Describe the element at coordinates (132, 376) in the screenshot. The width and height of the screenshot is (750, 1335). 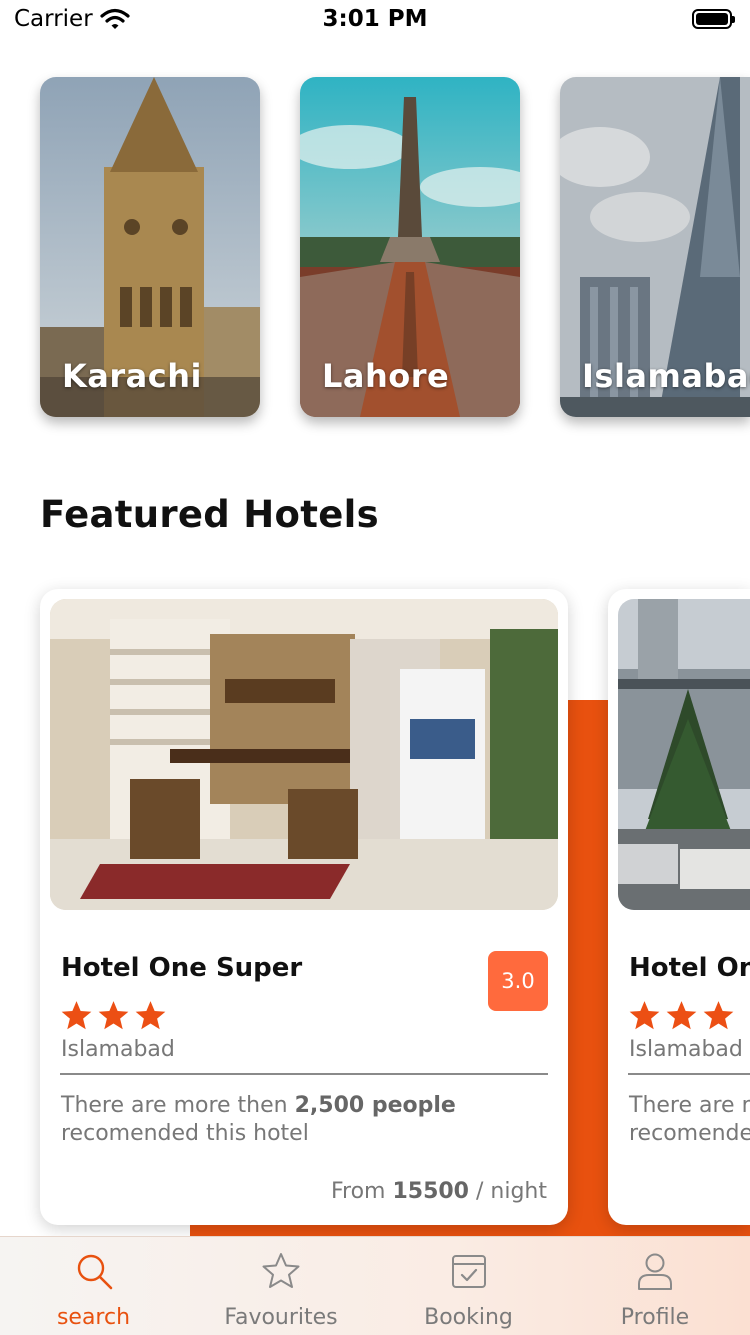
I see `city-name: Karachi` at that location.